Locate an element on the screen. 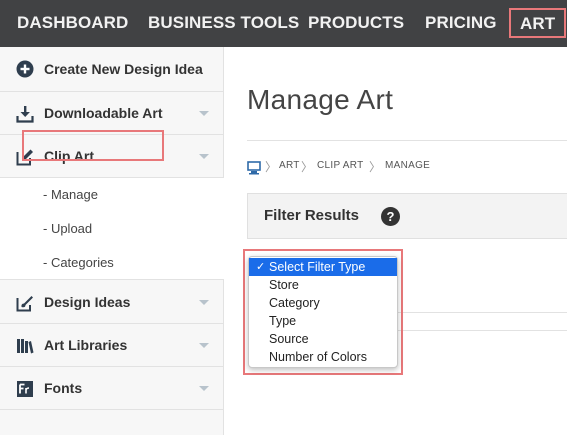  sidebar-item-label: Design Ideas is located at coordinates (87, 302).